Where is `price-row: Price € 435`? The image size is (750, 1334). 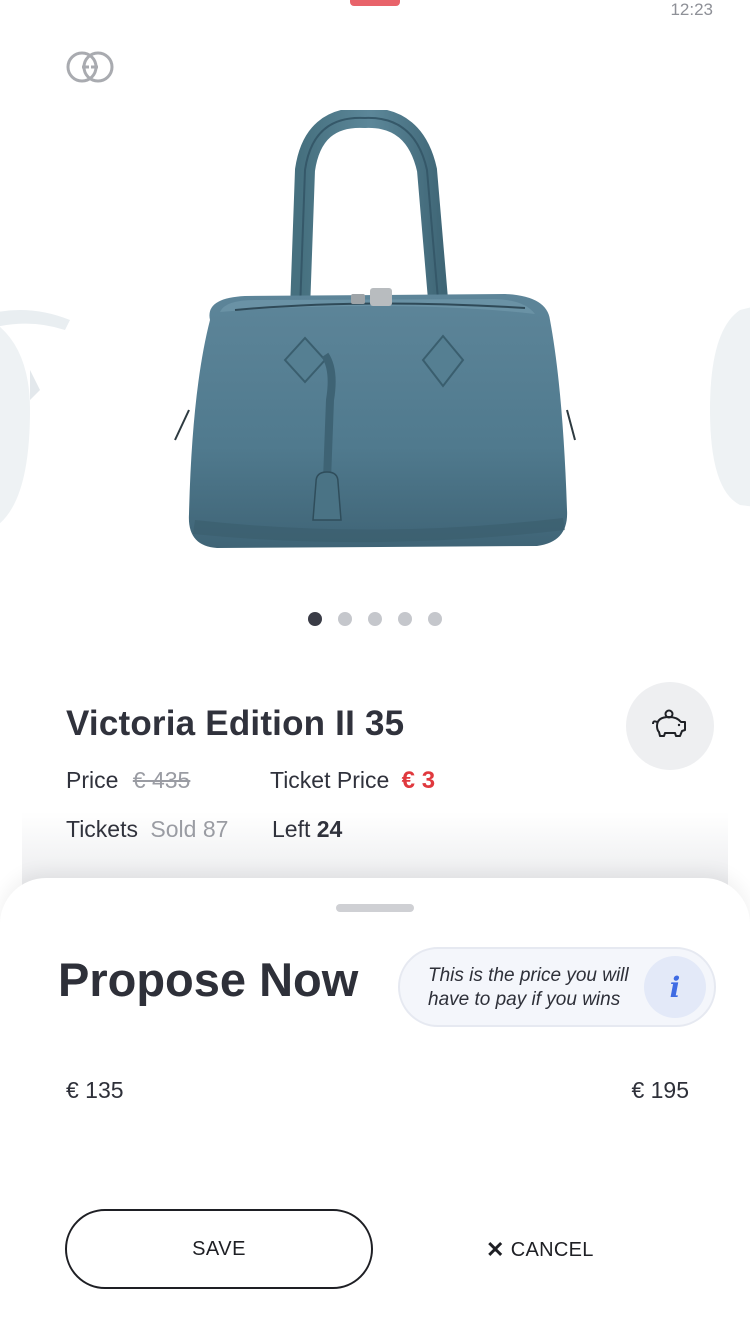
price-row: Price € 435 is located at coordinates (128, 780).